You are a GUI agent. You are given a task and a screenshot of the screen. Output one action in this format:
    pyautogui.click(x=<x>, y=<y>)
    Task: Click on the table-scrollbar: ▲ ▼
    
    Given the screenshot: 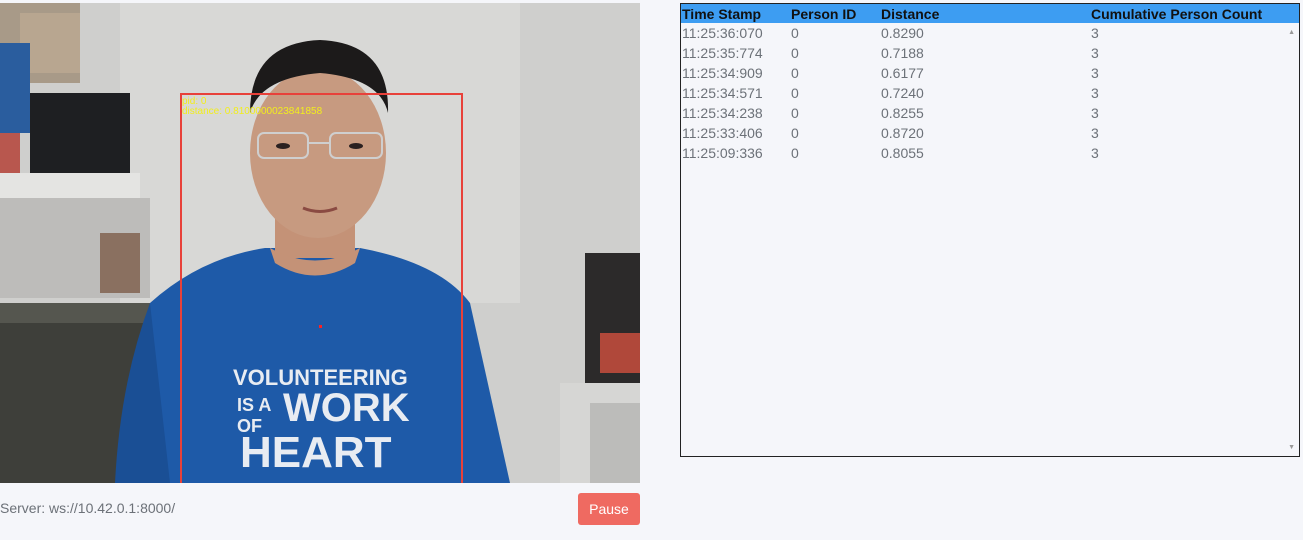 What is the action you would take?
    pyautogui.click(x=1292, y=239)
    